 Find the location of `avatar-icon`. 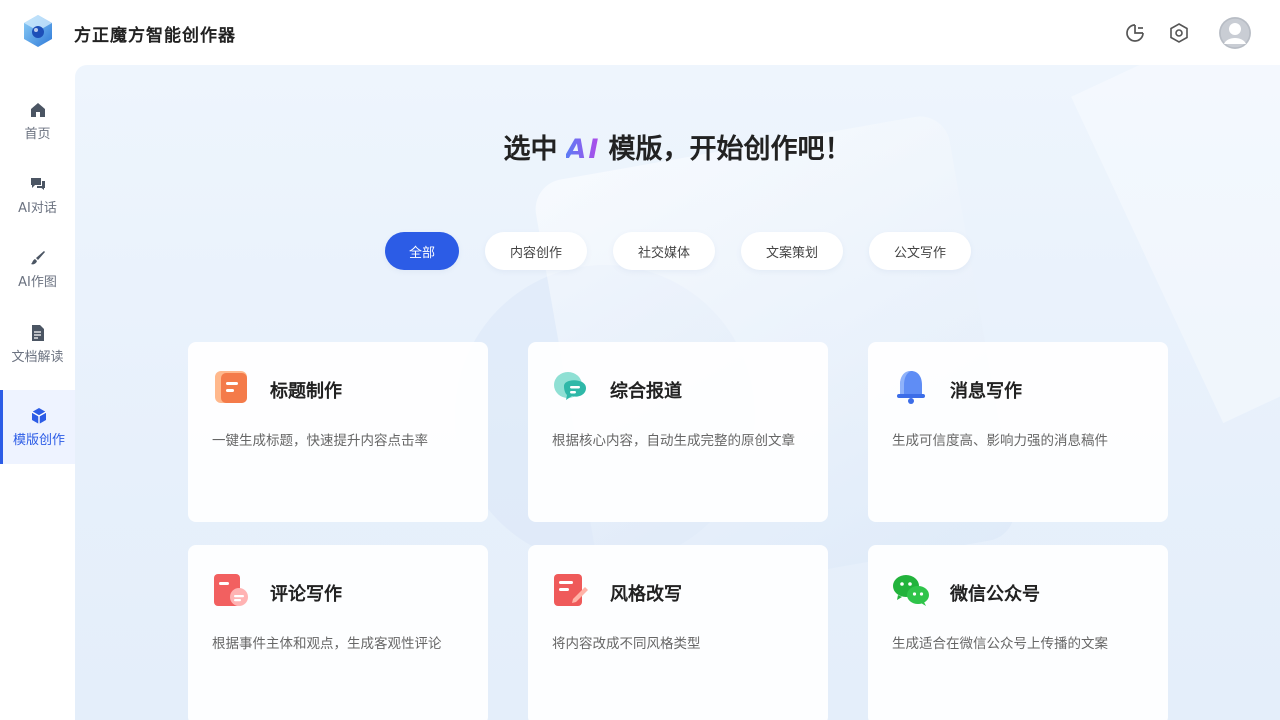

avatar-icon is located at coordinates (1235, 33).